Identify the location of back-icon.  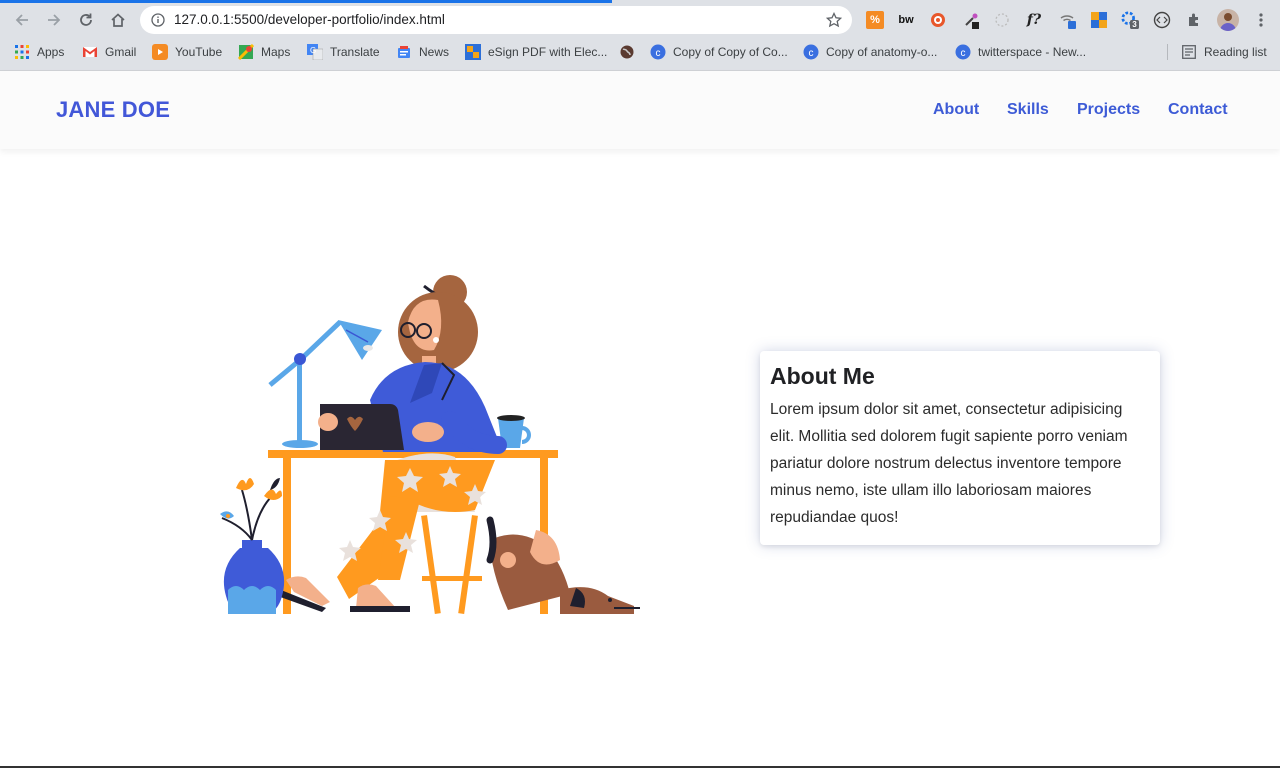
(22, 20).